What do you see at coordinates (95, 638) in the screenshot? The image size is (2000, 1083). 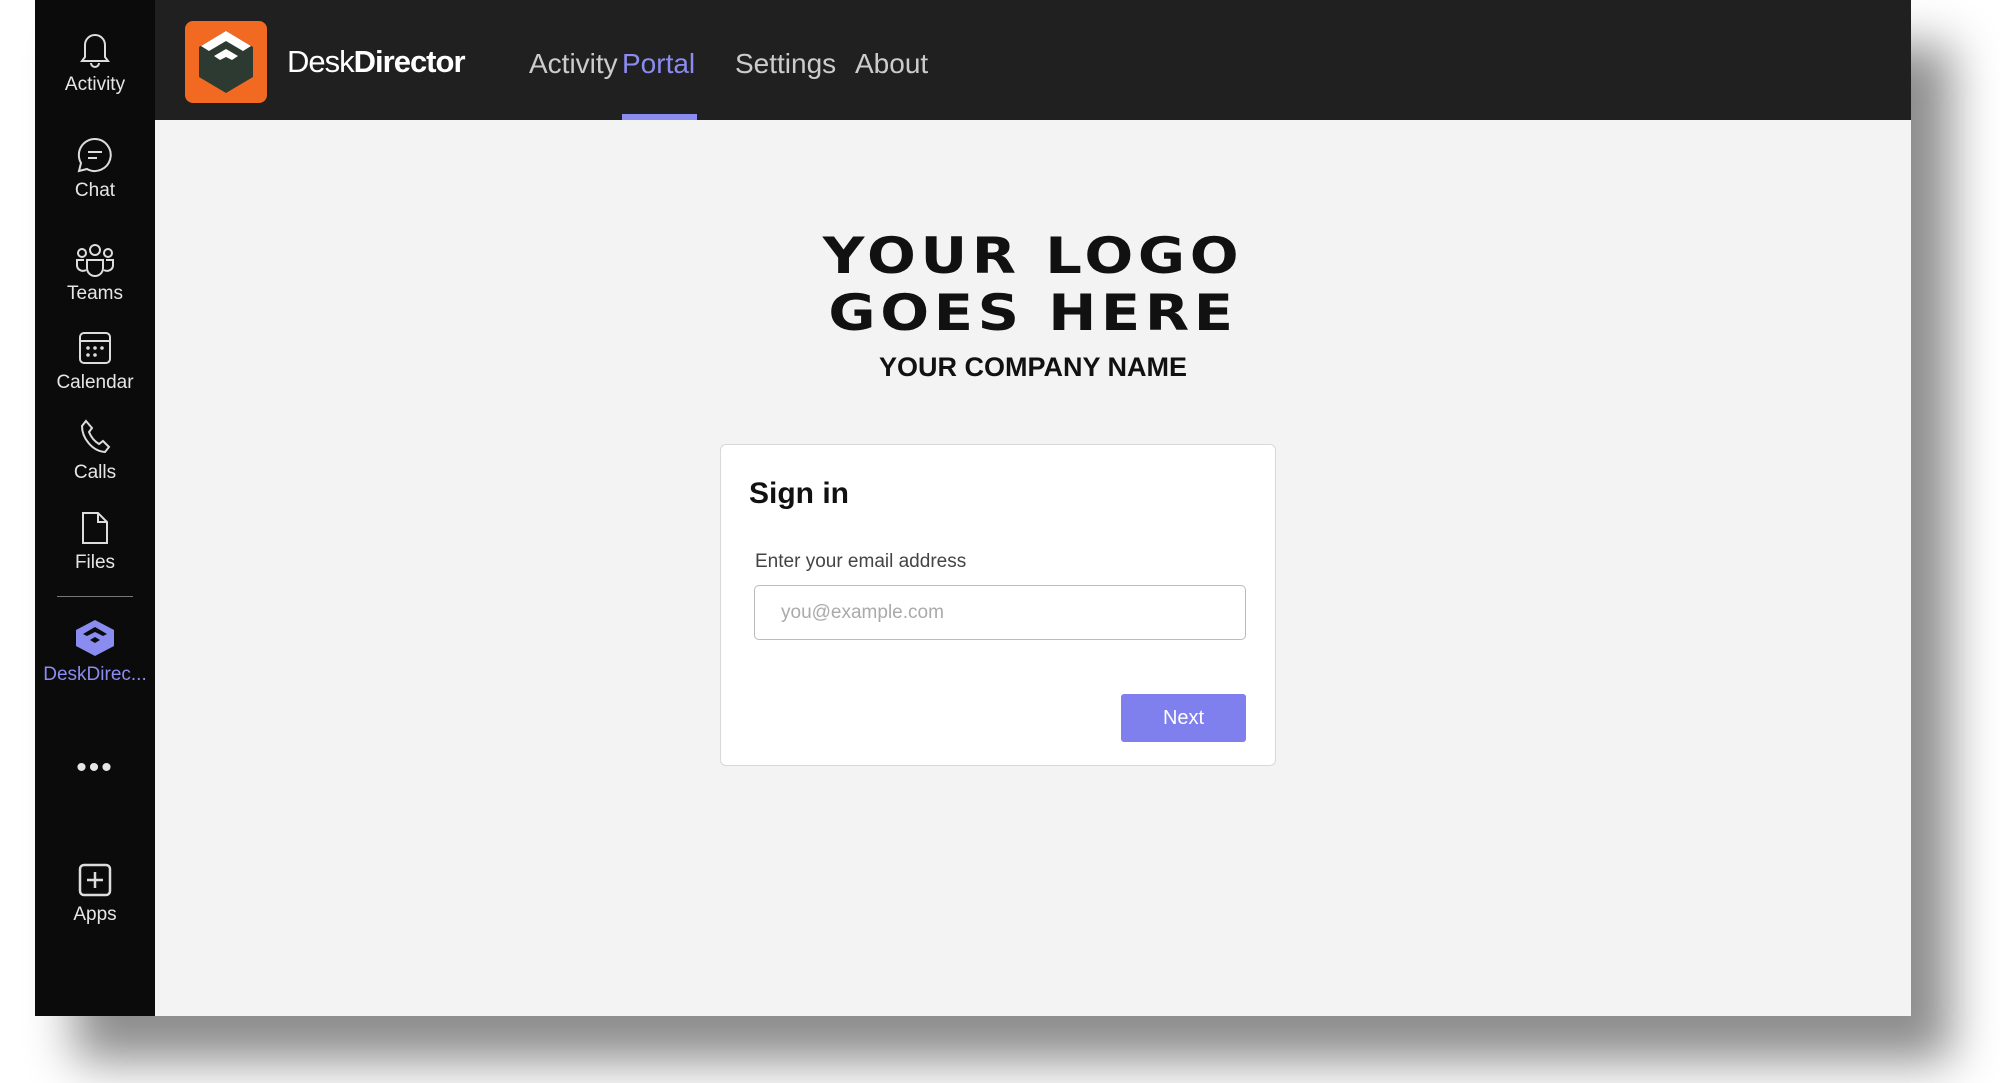 I see `deskdirector-icon` at bounding box center [95, 638].